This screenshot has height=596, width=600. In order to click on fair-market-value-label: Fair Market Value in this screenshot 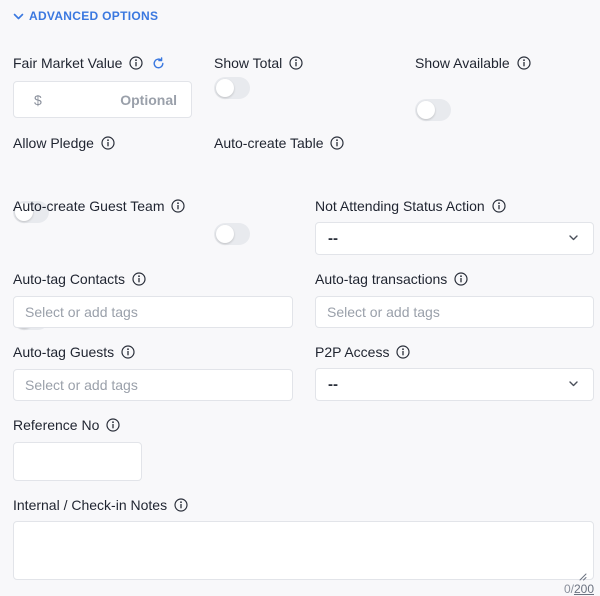, I will do `click(89, 63)`.